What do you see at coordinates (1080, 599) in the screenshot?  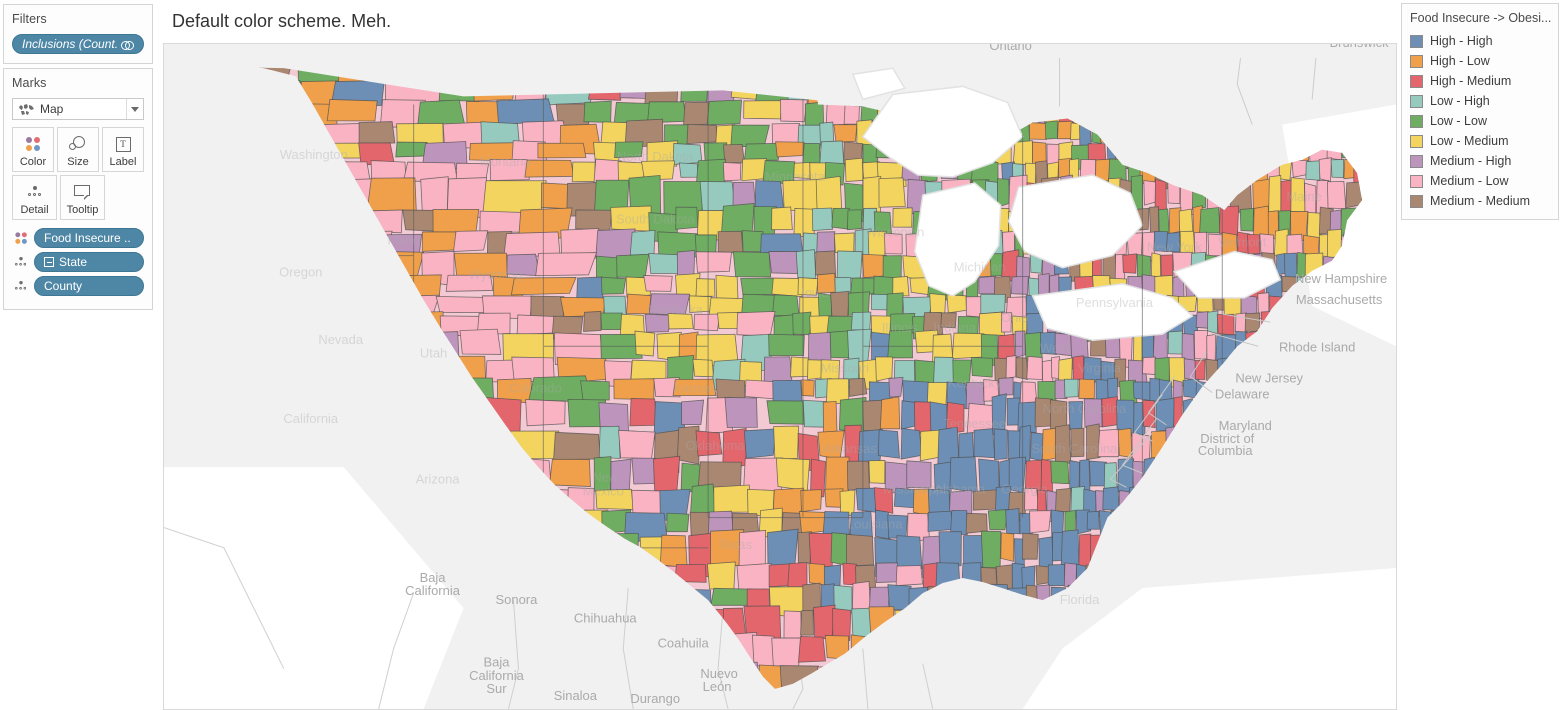 I see `map-state-watermark: Florida` at bounding box center [1080, 599].